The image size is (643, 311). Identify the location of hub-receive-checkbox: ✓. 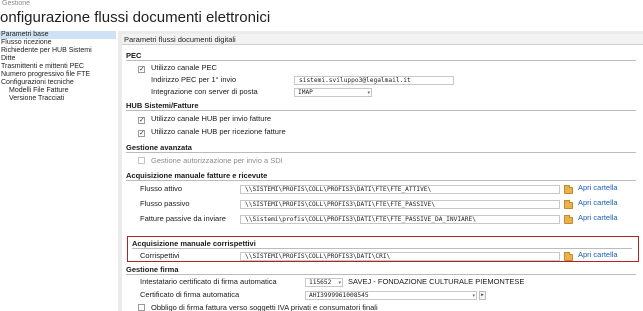
(141, 133).